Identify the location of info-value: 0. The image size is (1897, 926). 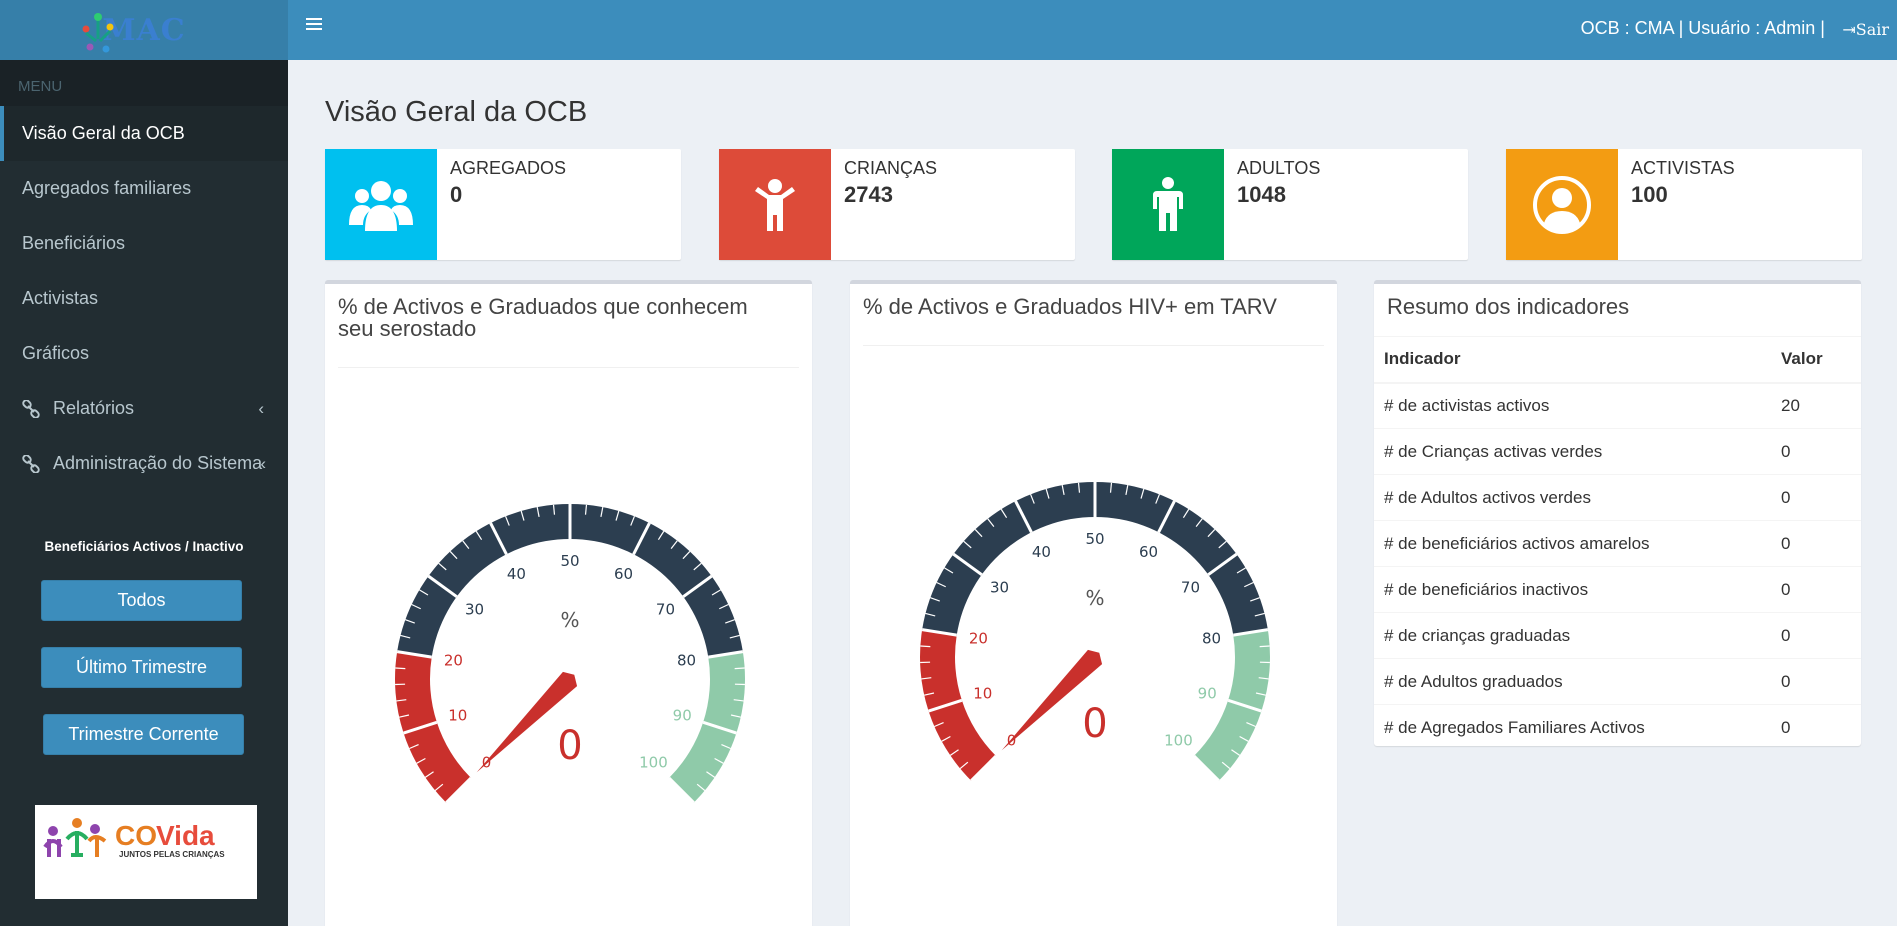
(456, 194).